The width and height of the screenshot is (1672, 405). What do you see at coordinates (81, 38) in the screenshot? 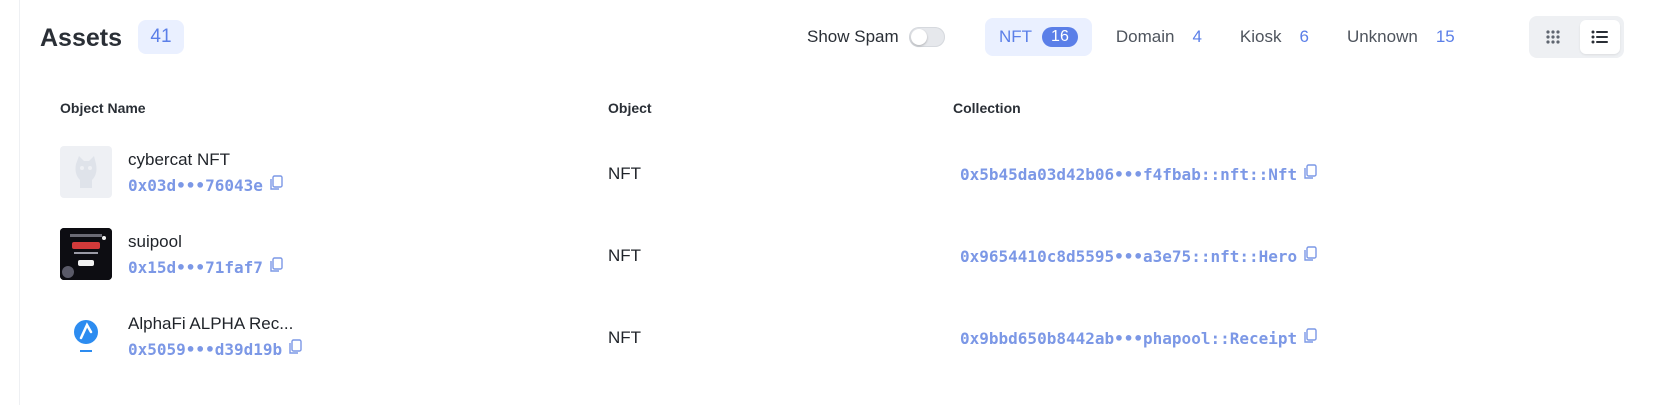
I see `page-title: Assets` at bounding box center [81, 38].